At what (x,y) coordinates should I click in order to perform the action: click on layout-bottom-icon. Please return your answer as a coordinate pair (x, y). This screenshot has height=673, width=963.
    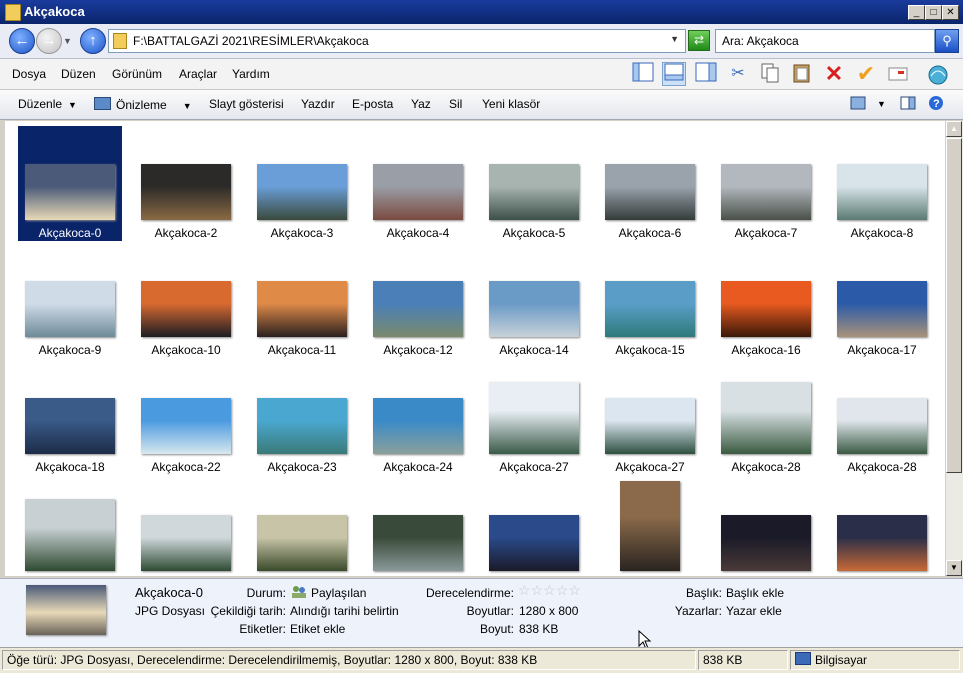
    Looking at the image, I should click on (674, 74).